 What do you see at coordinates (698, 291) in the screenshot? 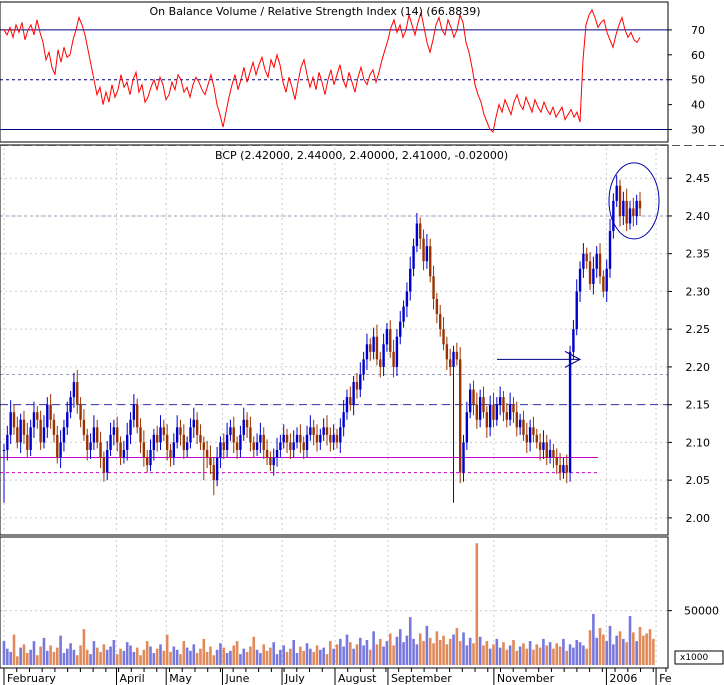
I see `price-tick-label: 2.30` at bounding box center [698, 291].